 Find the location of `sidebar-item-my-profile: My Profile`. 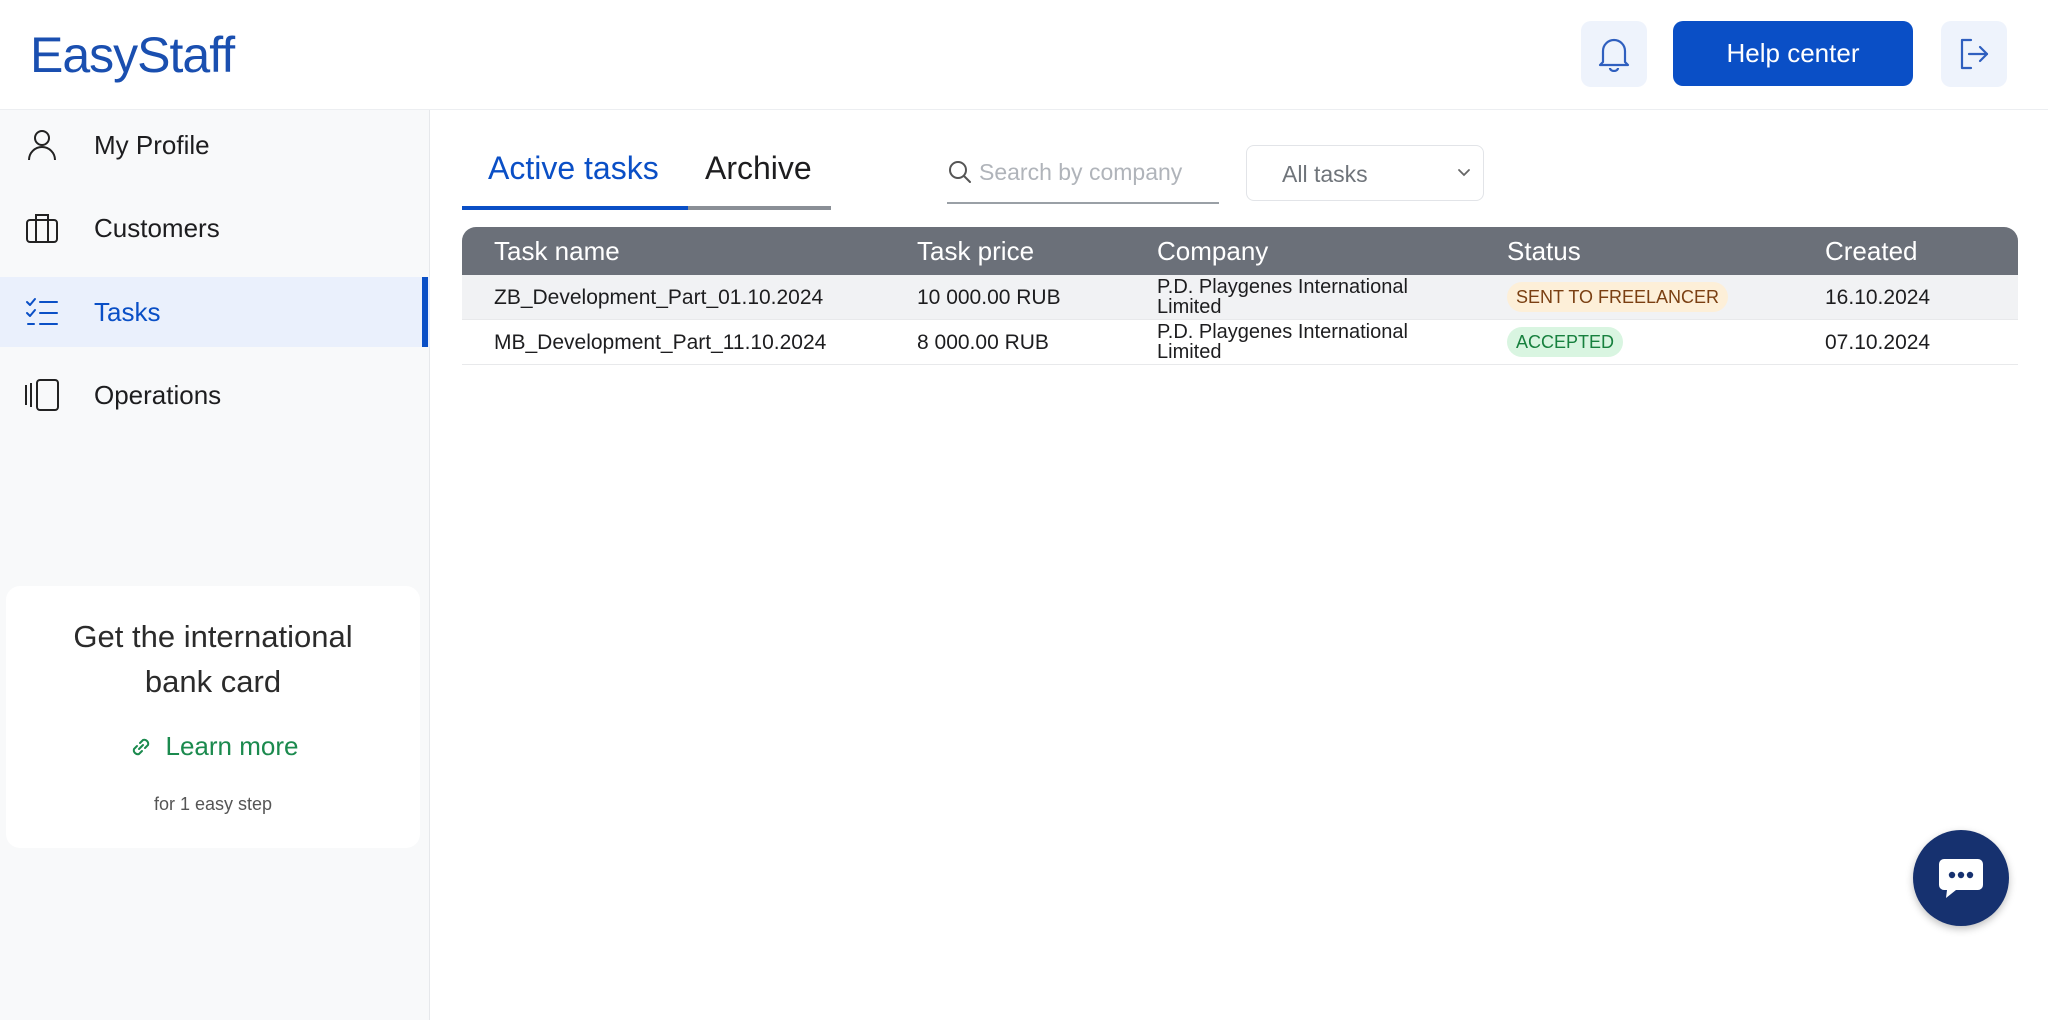

sidebar-item-my-profile: My Profile is located at coordinates (215, 145).